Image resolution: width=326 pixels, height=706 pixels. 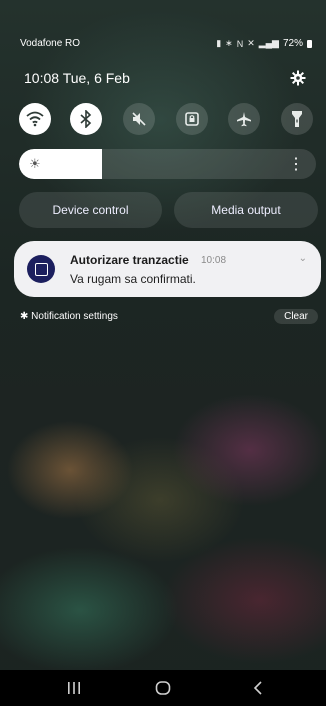 What do you see at coordinates (35, 163) in the screenshot?
I see `brightness-sun-icon: ☀` at bounding box center [35, 163].